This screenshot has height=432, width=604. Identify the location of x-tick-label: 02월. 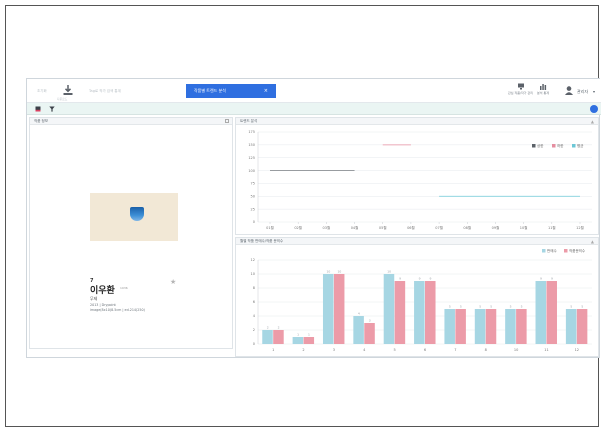
(298, 227).